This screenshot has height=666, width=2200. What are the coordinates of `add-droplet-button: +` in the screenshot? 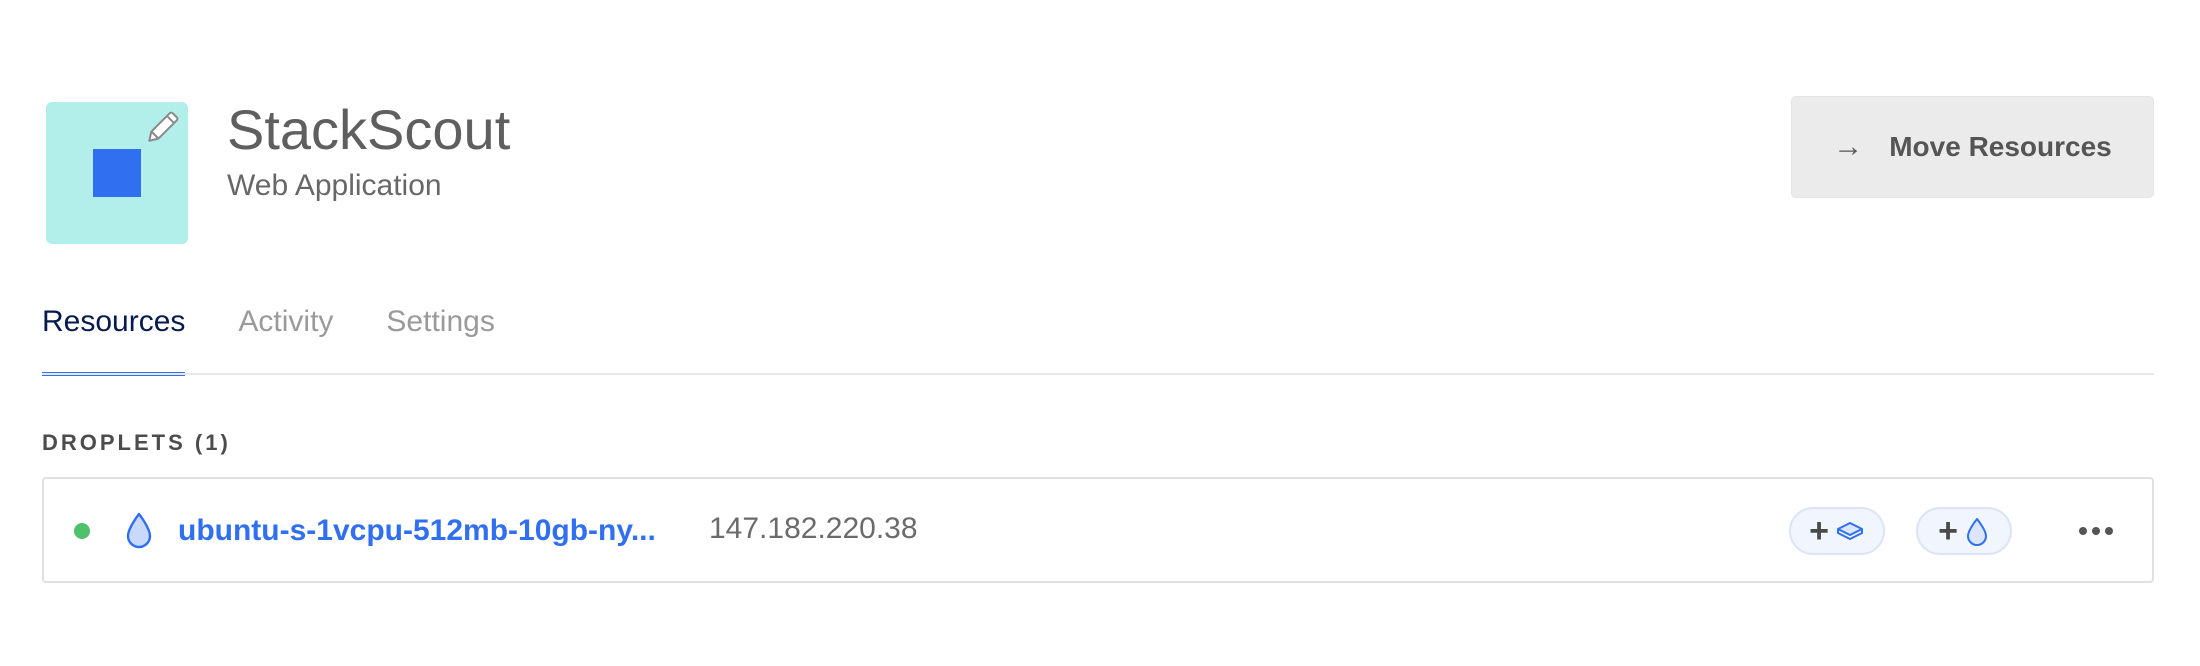 It's located at (1964, 531).